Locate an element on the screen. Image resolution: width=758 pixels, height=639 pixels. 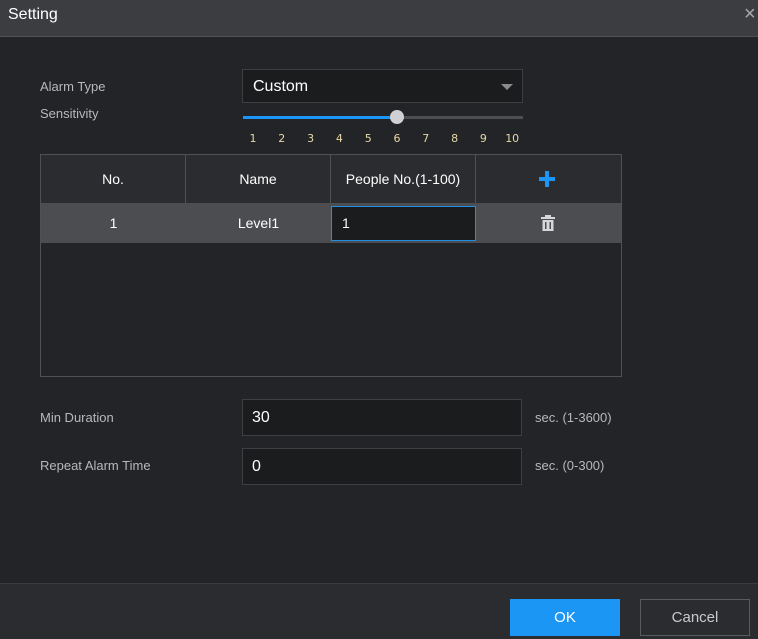
sensitivity-tick-7: 7 is located at coordinates (426, 138).